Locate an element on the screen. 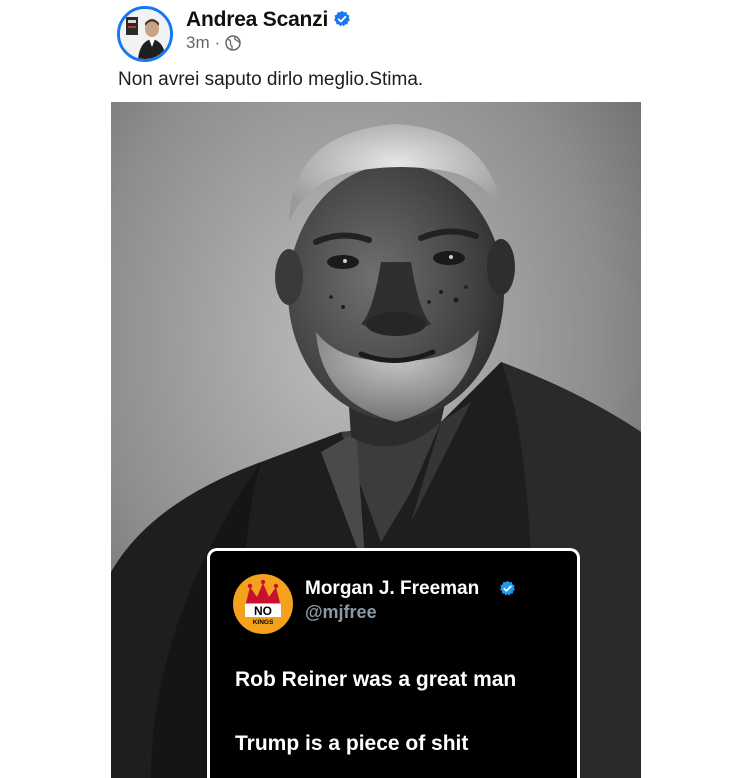 Image resolution: width=740 pixels, height=778 pixels. tweet-text-line: Rob Reiner was a great man is located at coordinates (376, 679).